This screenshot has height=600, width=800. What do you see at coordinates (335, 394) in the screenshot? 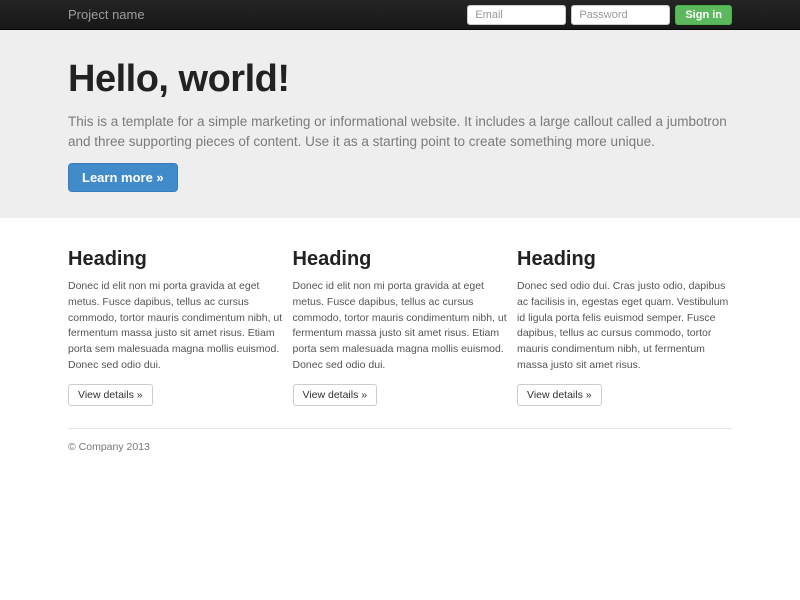
I see `view-details-button-2: View details »` at bounding box center [335, 394].